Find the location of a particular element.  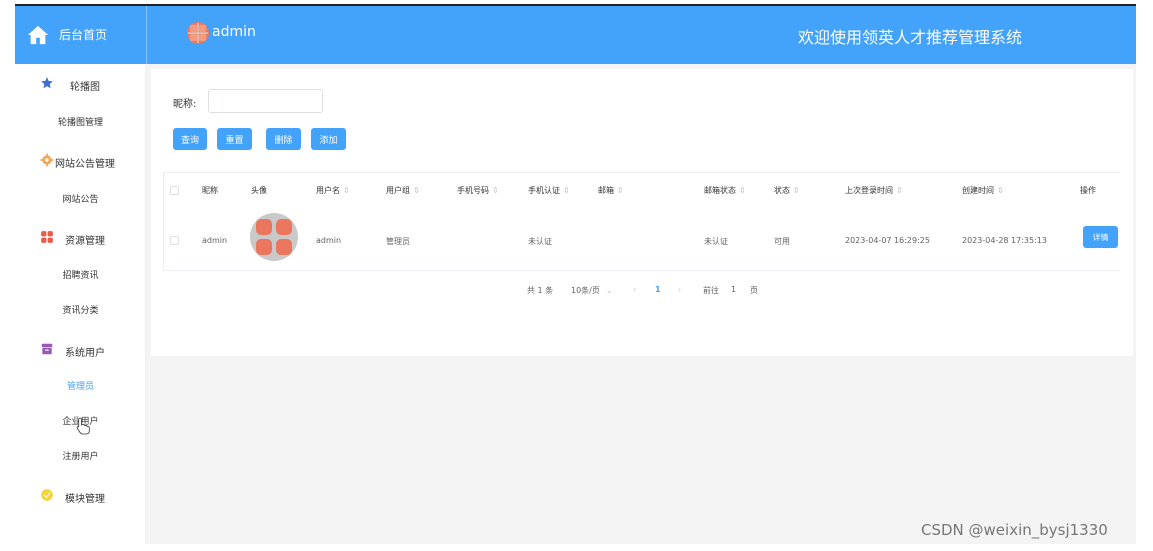

sidebar-item-registered-users: 注册用户 is located at coordinates (80, 455).